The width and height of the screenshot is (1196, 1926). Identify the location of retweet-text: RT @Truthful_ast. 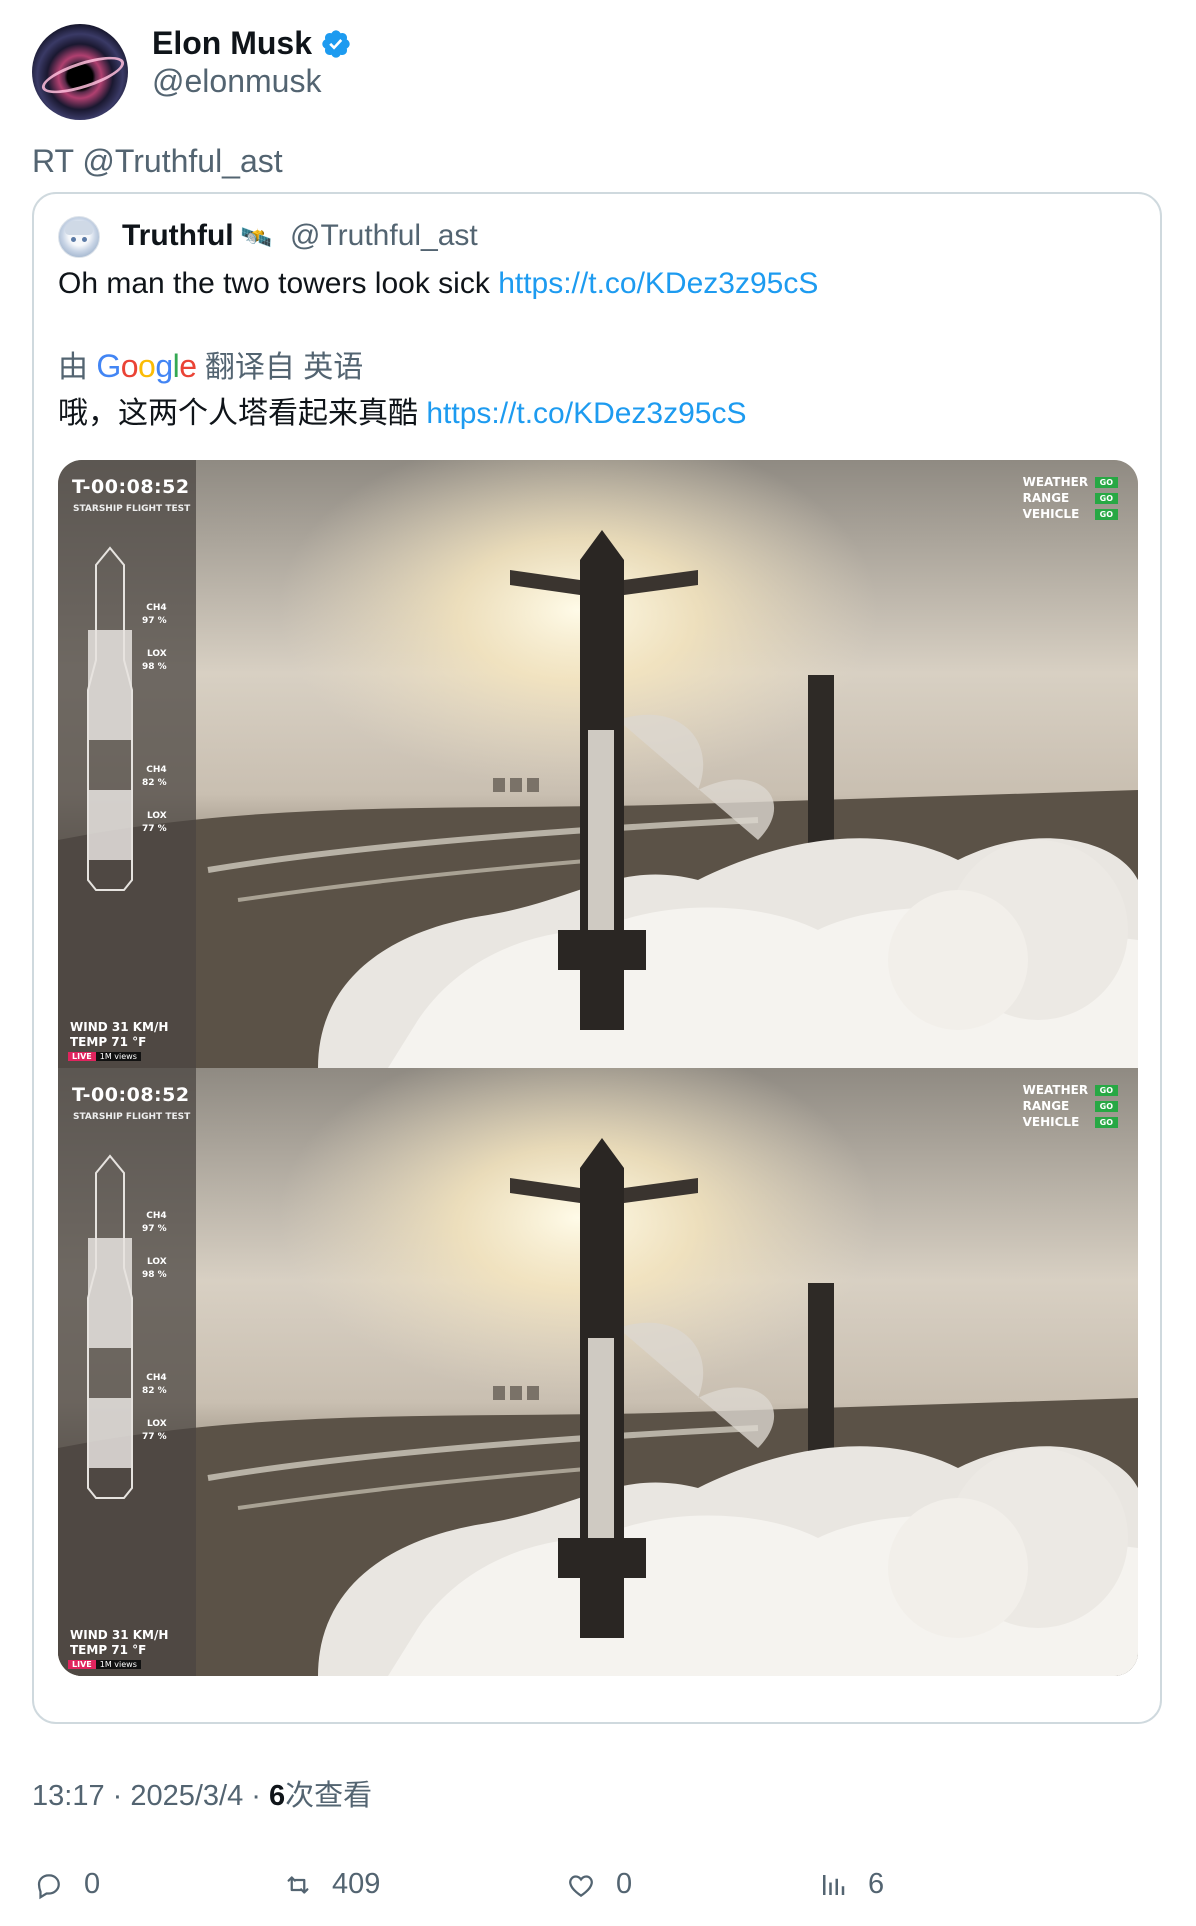
(157, 161).